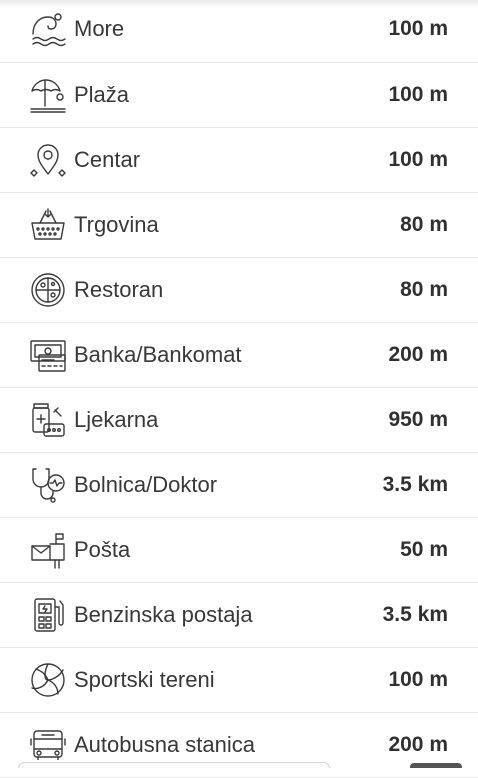  What do you see at coordinates (239, 680) in the screenshot?
I see `list-item-sports: Sportski tereni 100 m` at bounding box center [239, 680].